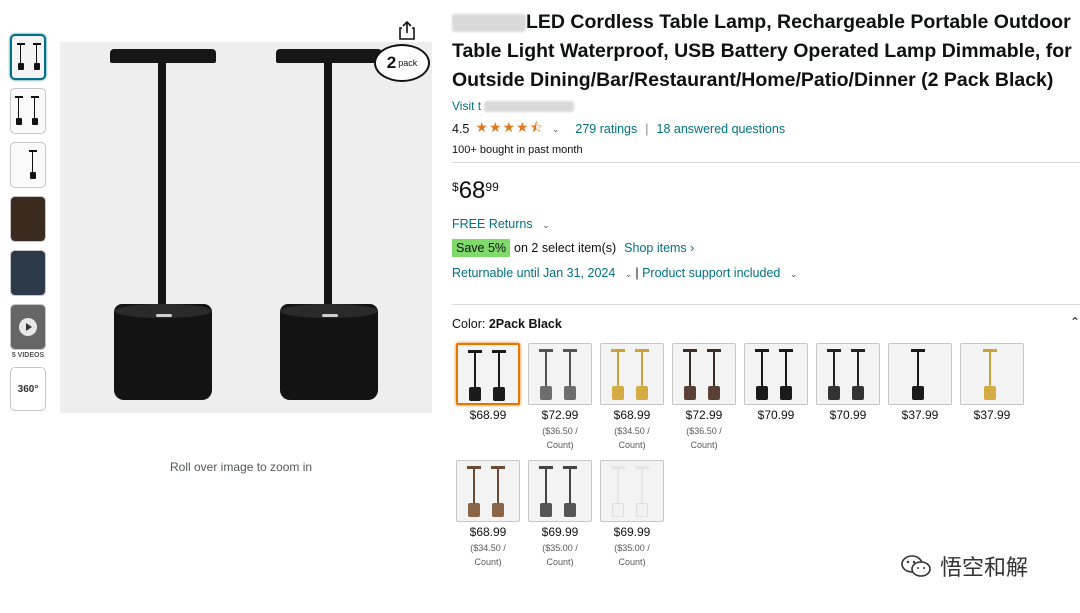 This screenshot has height=613, width=1080. Describe the element at coordinates (492, 224) in the screenshot. I see `free-returns-text: FREE Returns` at that location.